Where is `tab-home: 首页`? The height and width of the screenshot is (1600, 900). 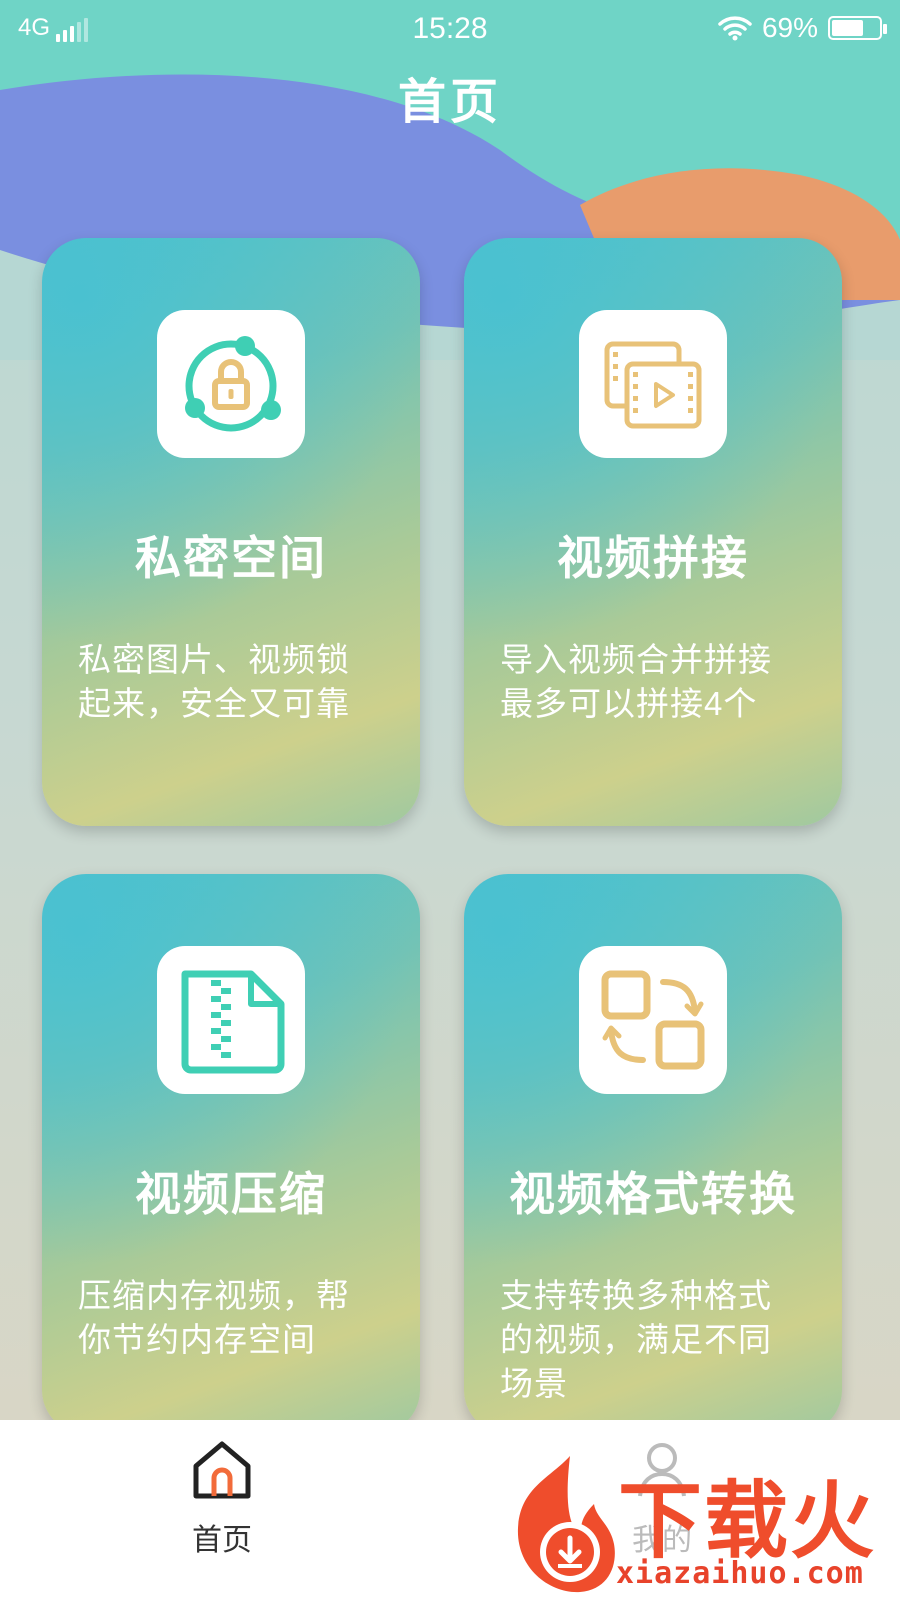 tab-home: 首页 is located at coordinates (222, 1498).